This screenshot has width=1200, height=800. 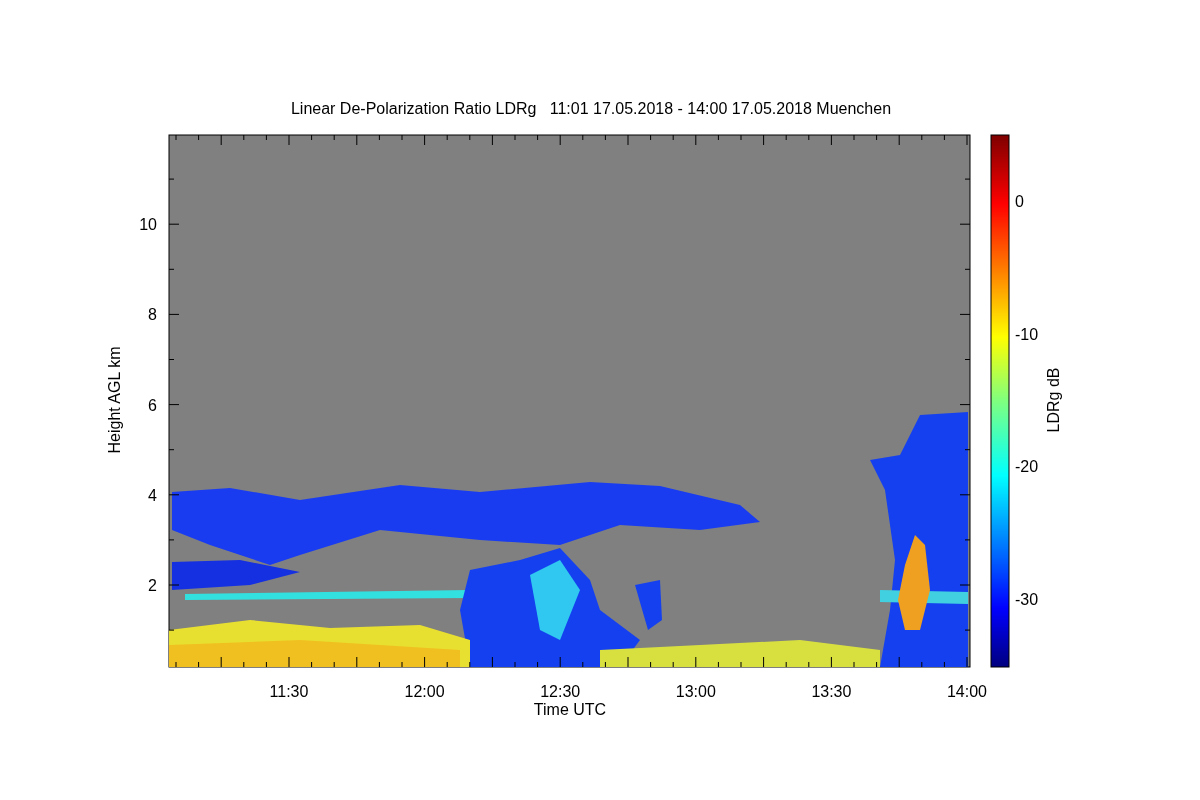 I want to click on y-tick-label: 8, so click(x=152, y=315).